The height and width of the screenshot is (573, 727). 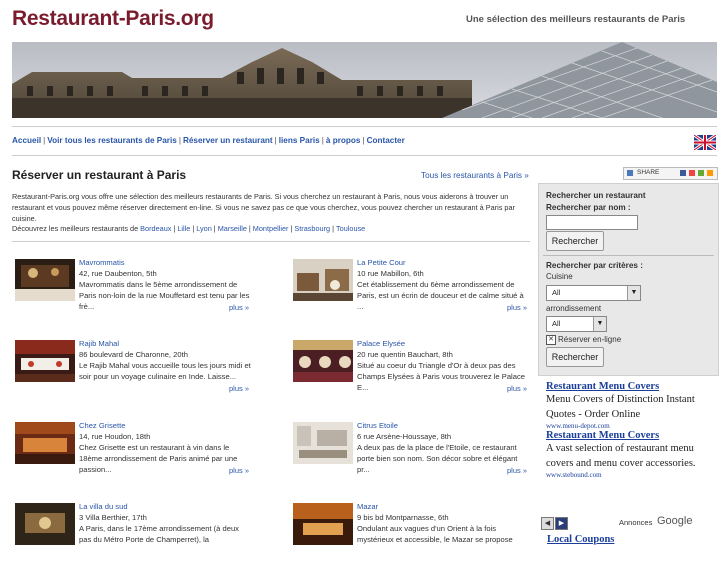 I want to click on nav-item-liens: liens Paris, so click(x=299, y=140).